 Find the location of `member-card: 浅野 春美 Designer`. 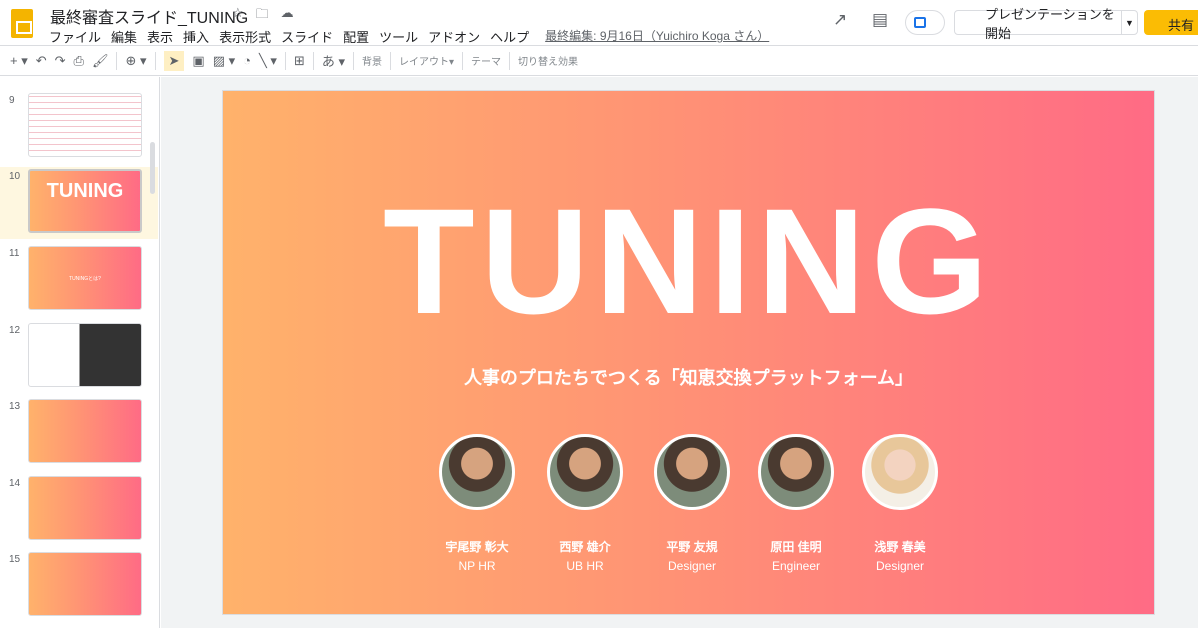

member-card: 浅野 春美 Designer is located at coordinates (900, 503).